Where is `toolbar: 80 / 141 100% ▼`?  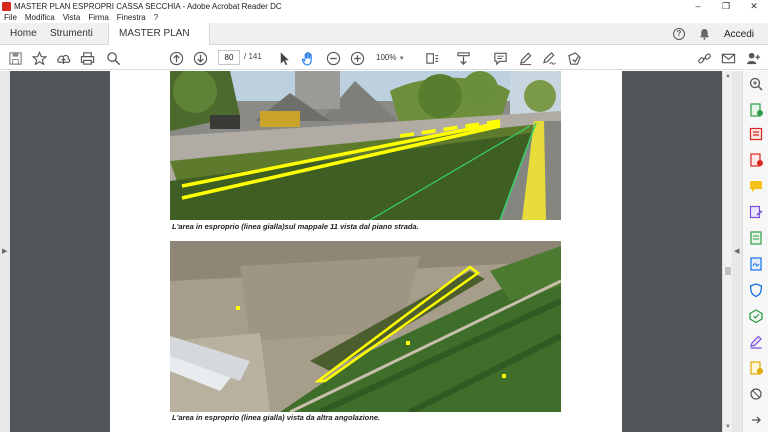 toolbar: 80 / 141 100% ▼ is located at coordinates (384, 57).